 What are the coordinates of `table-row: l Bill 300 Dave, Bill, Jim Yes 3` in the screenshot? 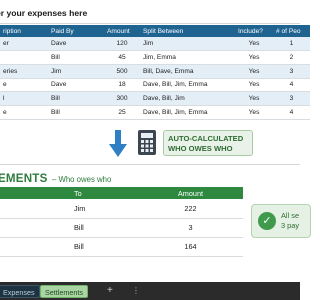 It's located at (155, 98).